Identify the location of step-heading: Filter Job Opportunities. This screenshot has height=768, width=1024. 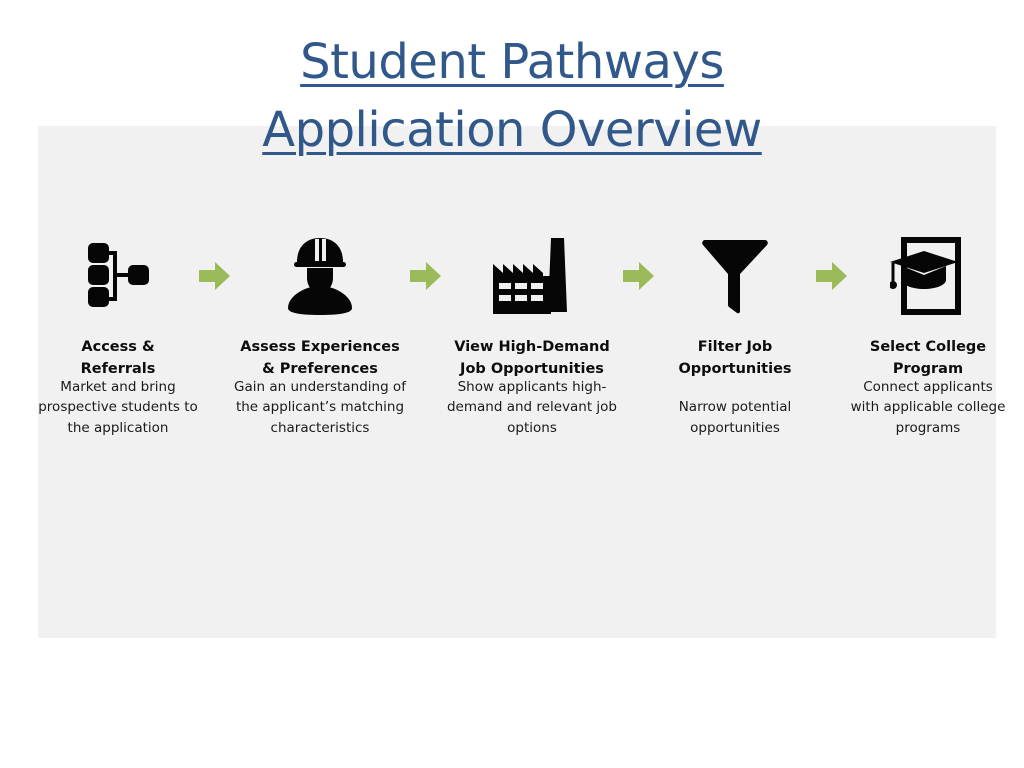
(735, 358).